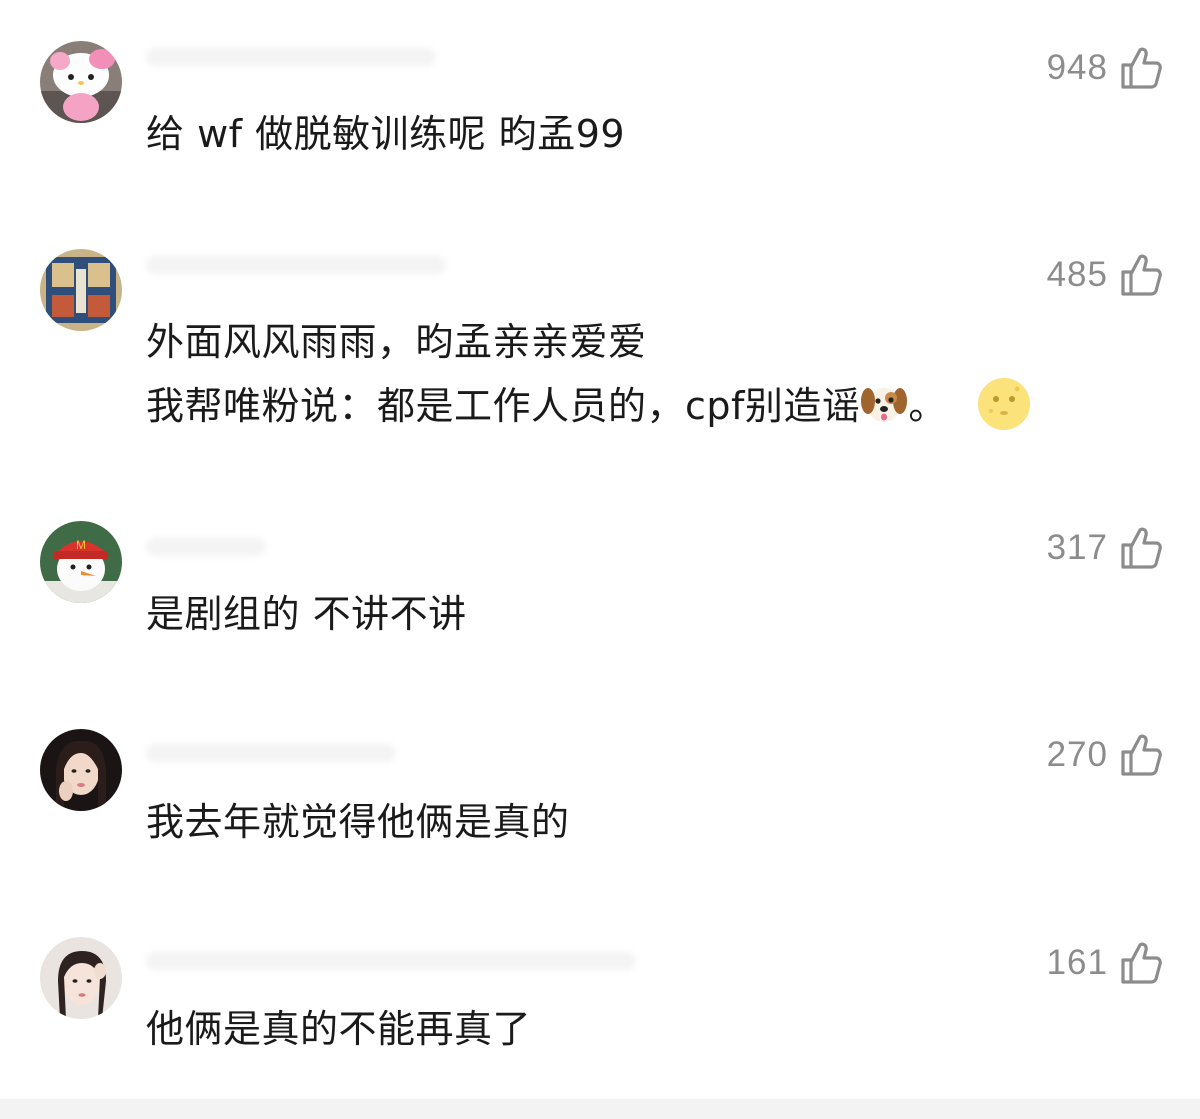  Describe the element at coordinates (884, 412) in the screenshot. I see `dog-emoji-icon` at that location.